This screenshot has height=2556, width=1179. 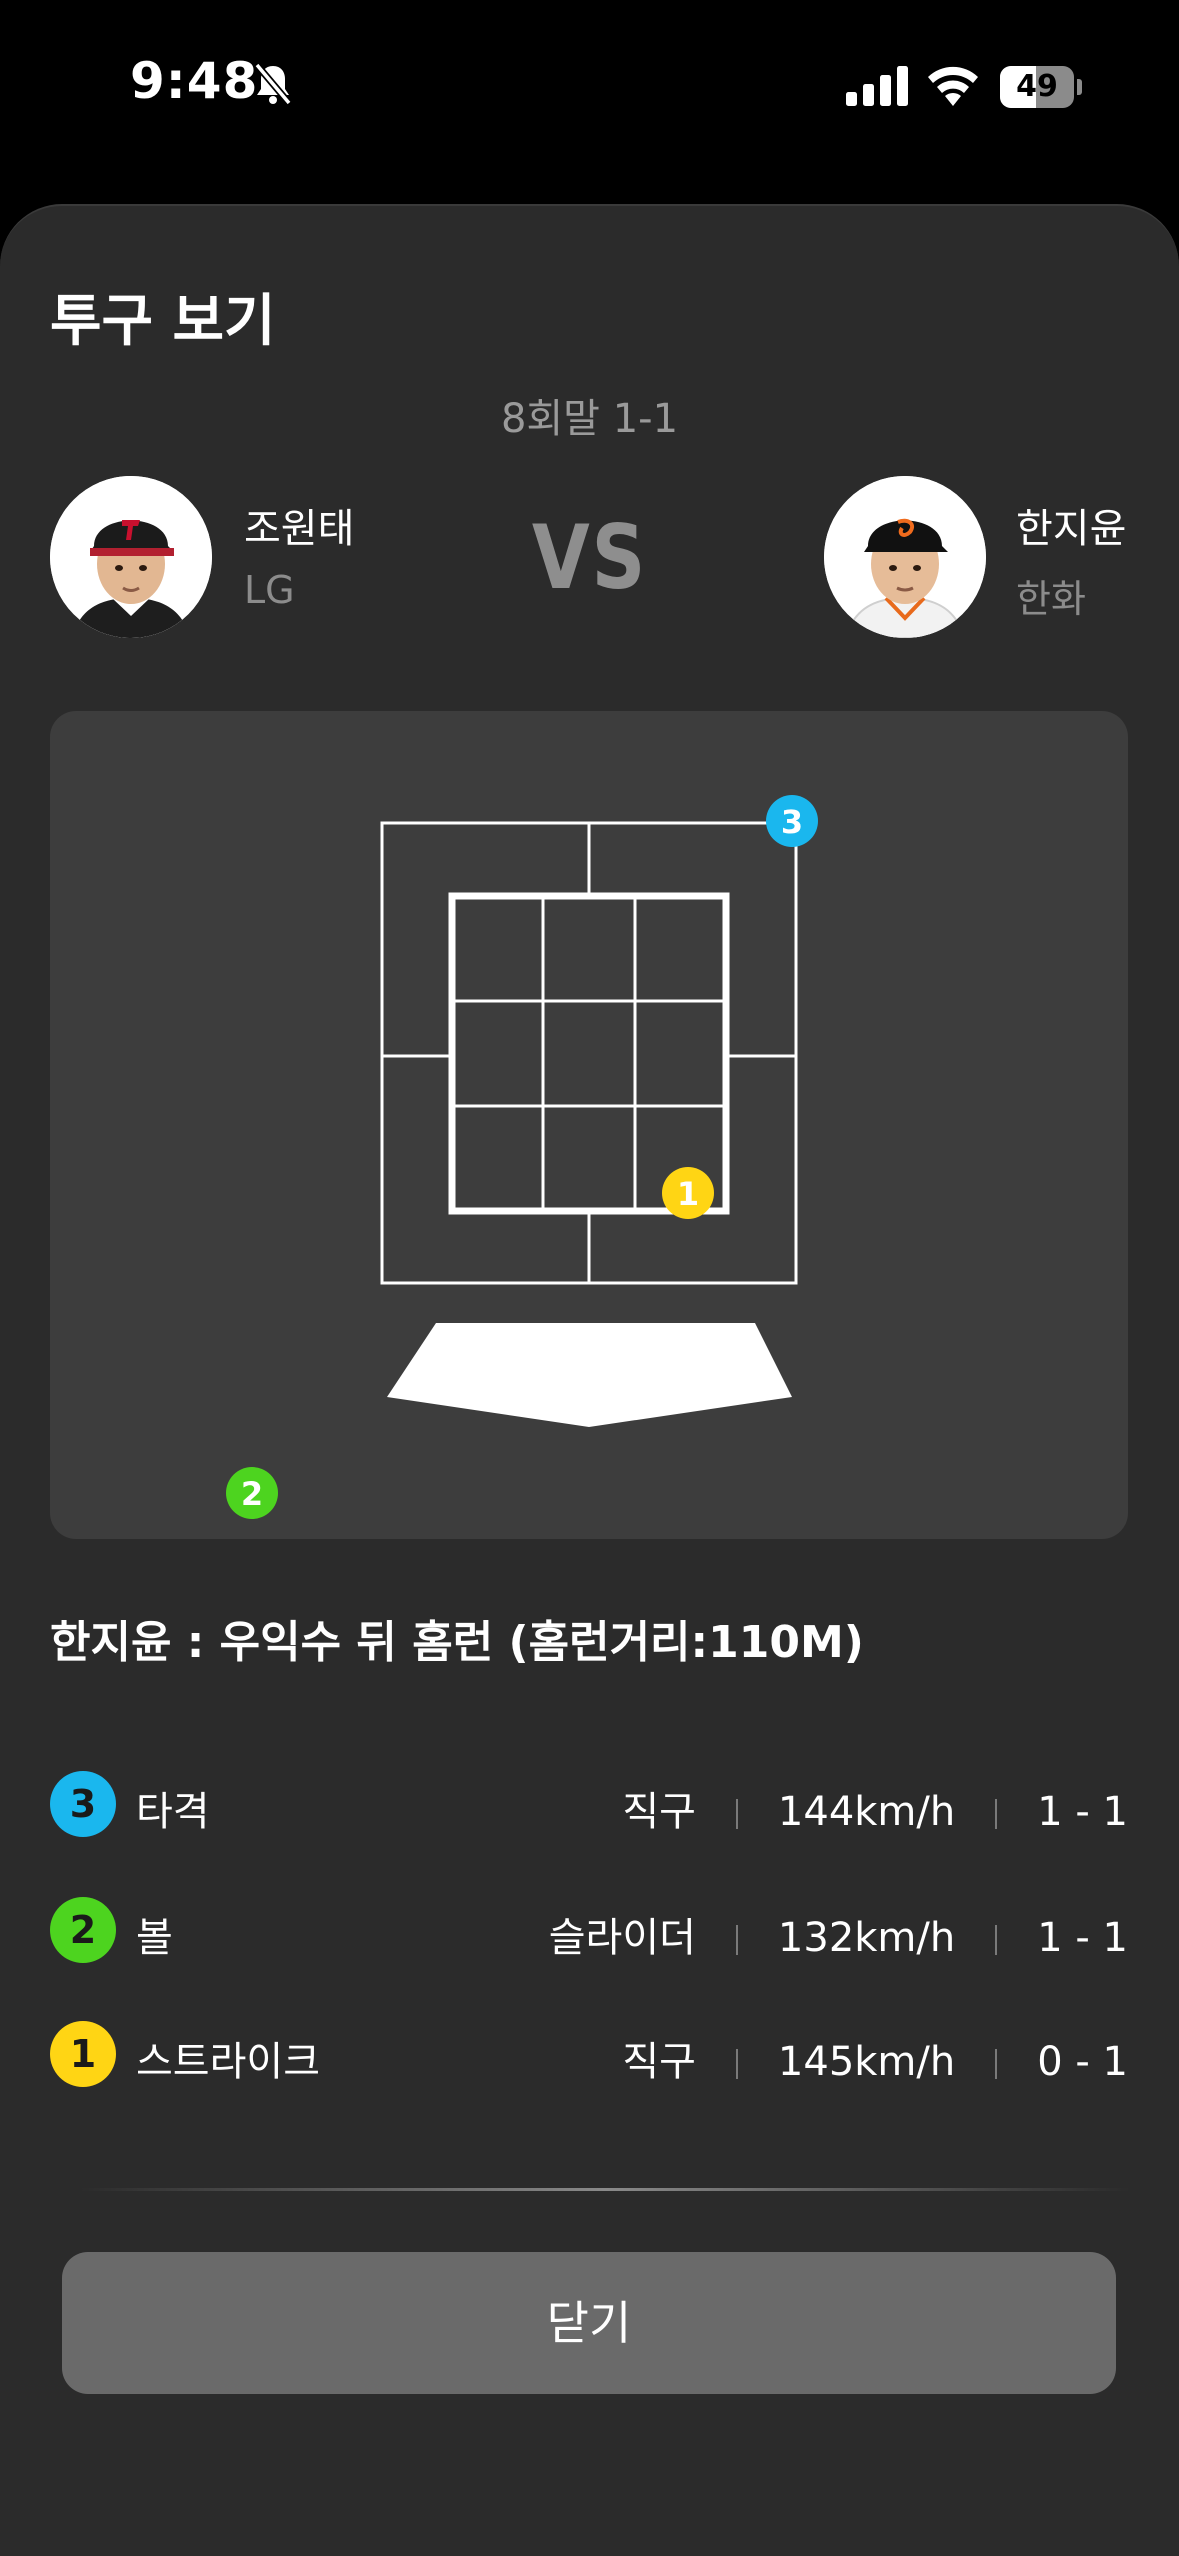 I want to click on pitcher-avatar, so click(x=905, y=557).